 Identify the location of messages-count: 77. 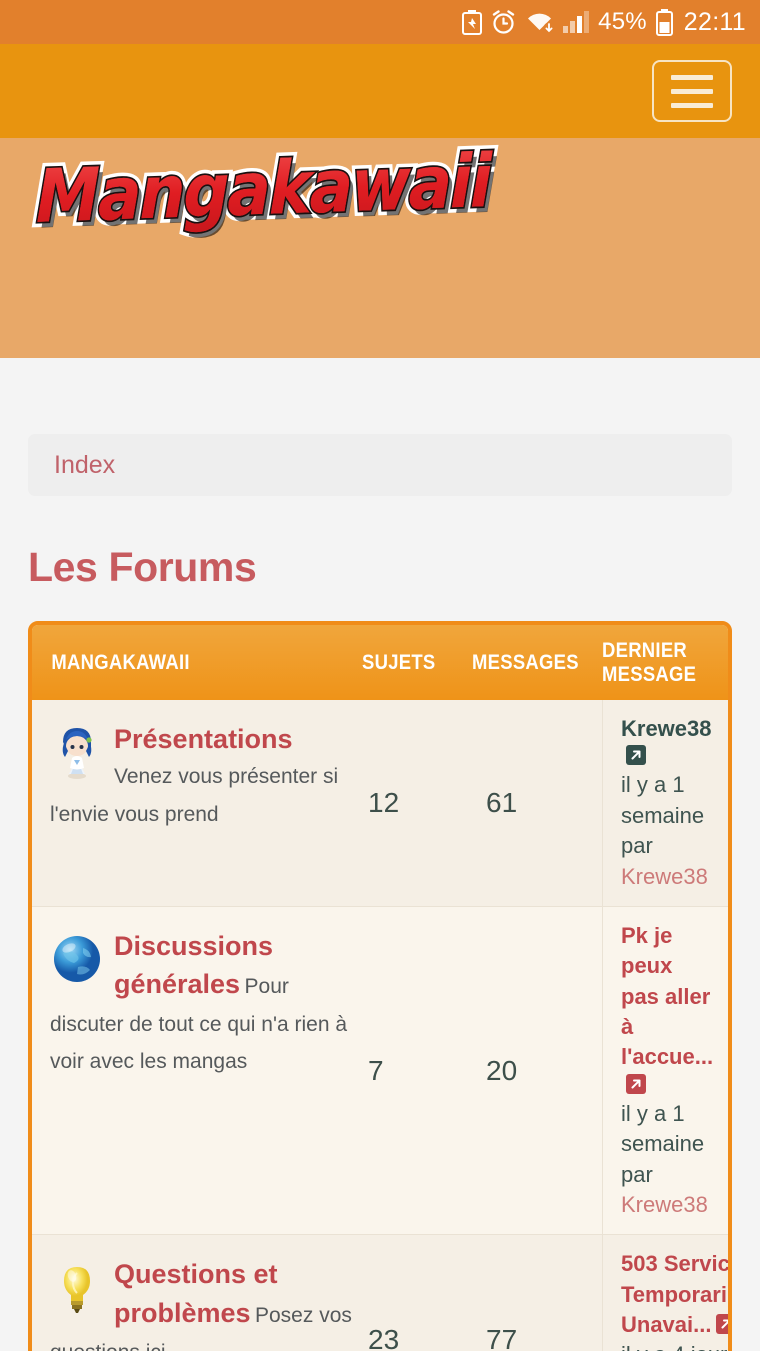
(502, 1337).